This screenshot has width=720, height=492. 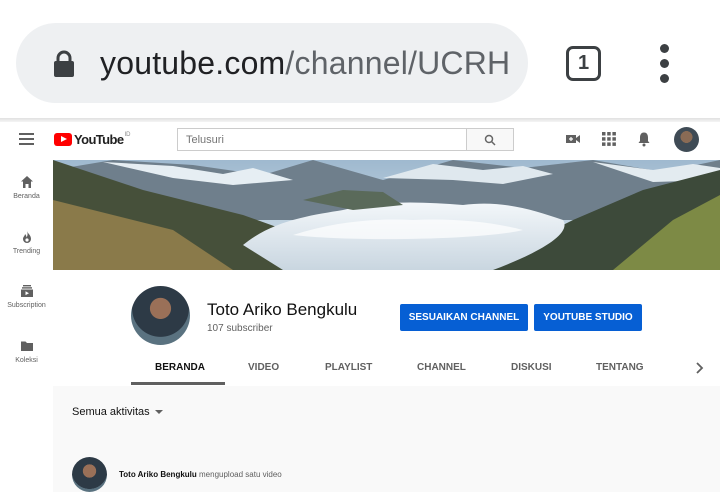 What do you see at coordinates (573, 139) in the screenshot?
I see `create-video-icon` at bounding box center [573, 139].